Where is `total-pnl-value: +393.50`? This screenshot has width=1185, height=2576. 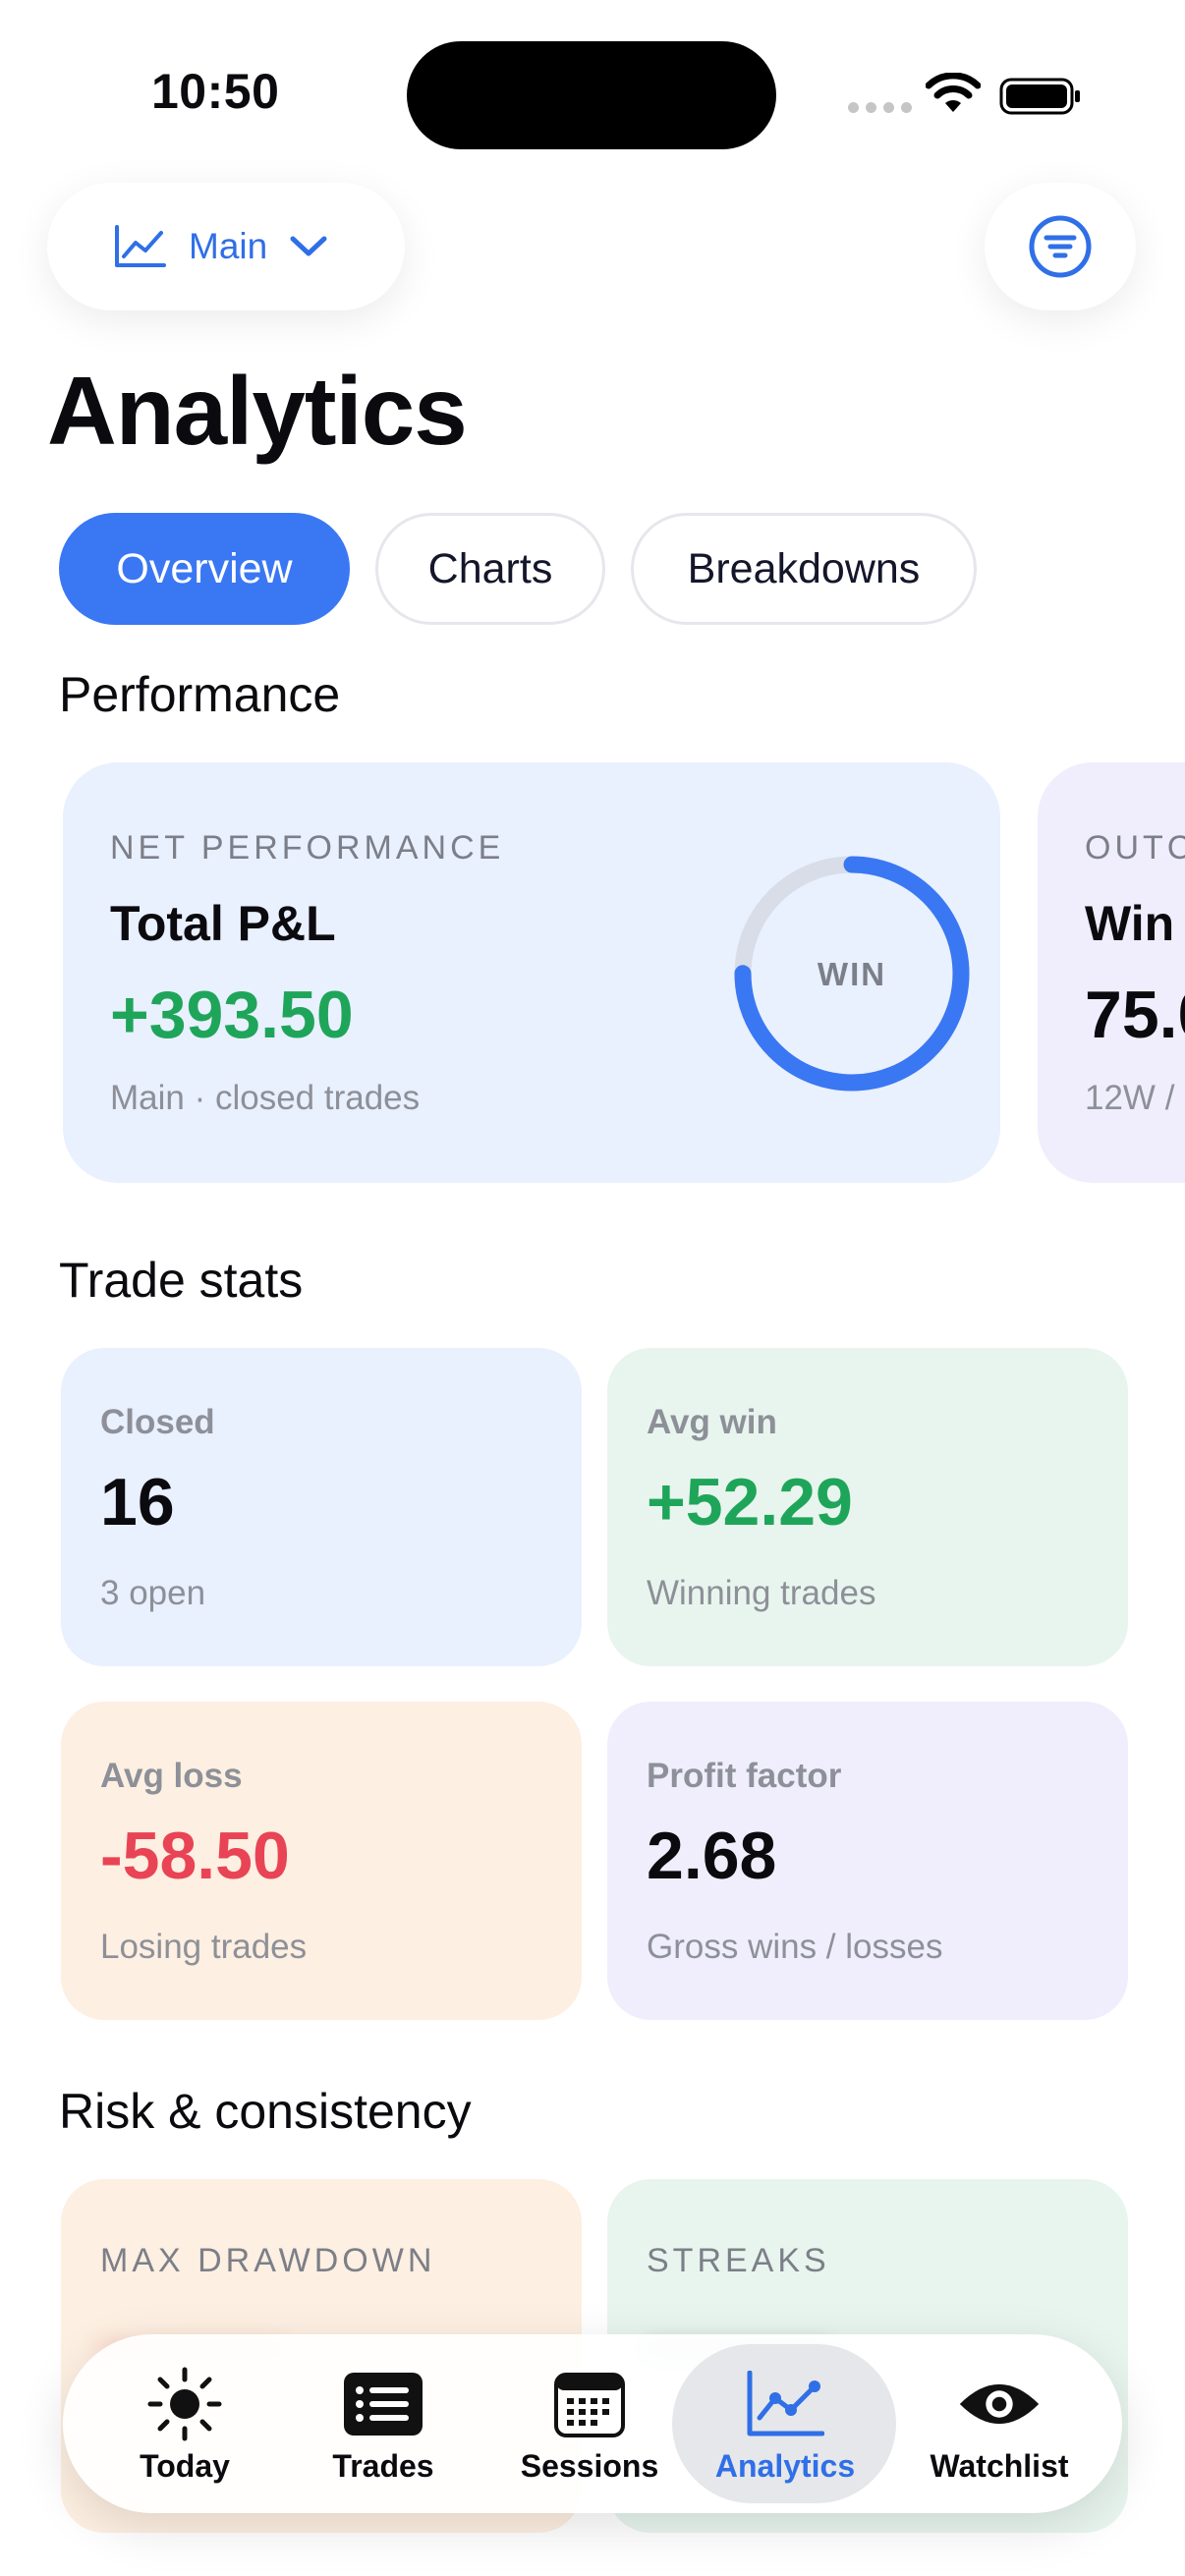
total-pnl-value: +393.50 is located at coordinates (232, 1015).